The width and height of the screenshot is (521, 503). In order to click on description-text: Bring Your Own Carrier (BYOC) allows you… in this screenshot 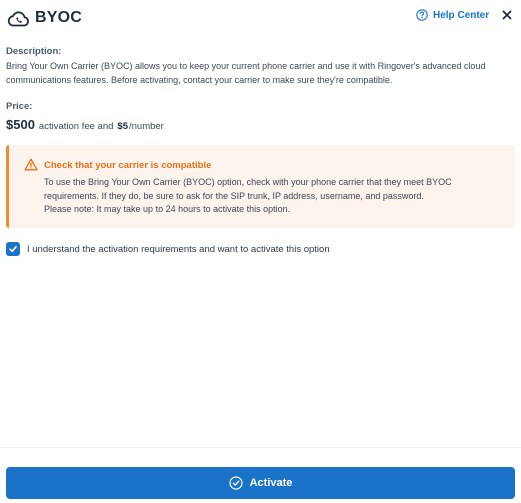, I will do `click(246, 73)`.